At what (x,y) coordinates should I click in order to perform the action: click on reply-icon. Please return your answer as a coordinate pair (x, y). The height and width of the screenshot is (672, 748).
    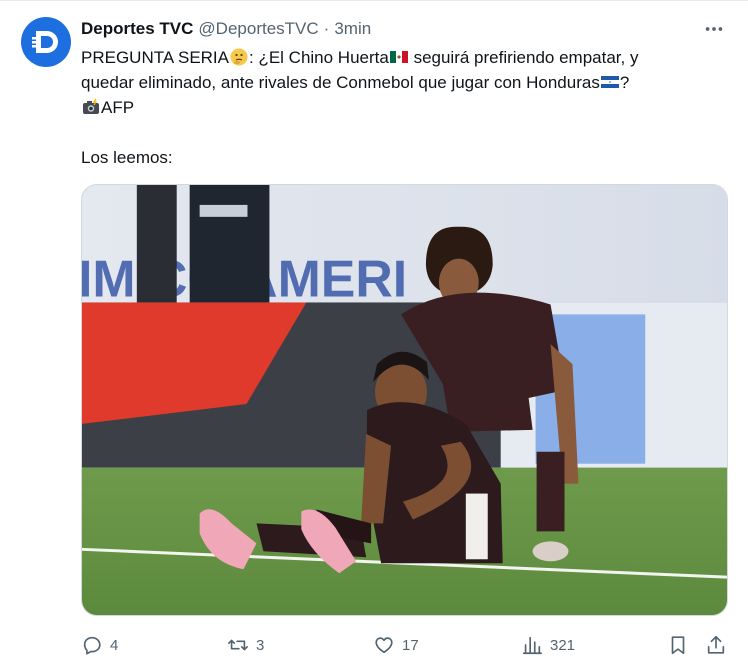
    Looking at the image, I should click on (92, 645).